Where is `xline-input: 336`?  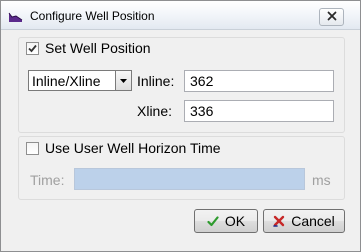 xline-input: 336 is located at coordinates (259, 111).